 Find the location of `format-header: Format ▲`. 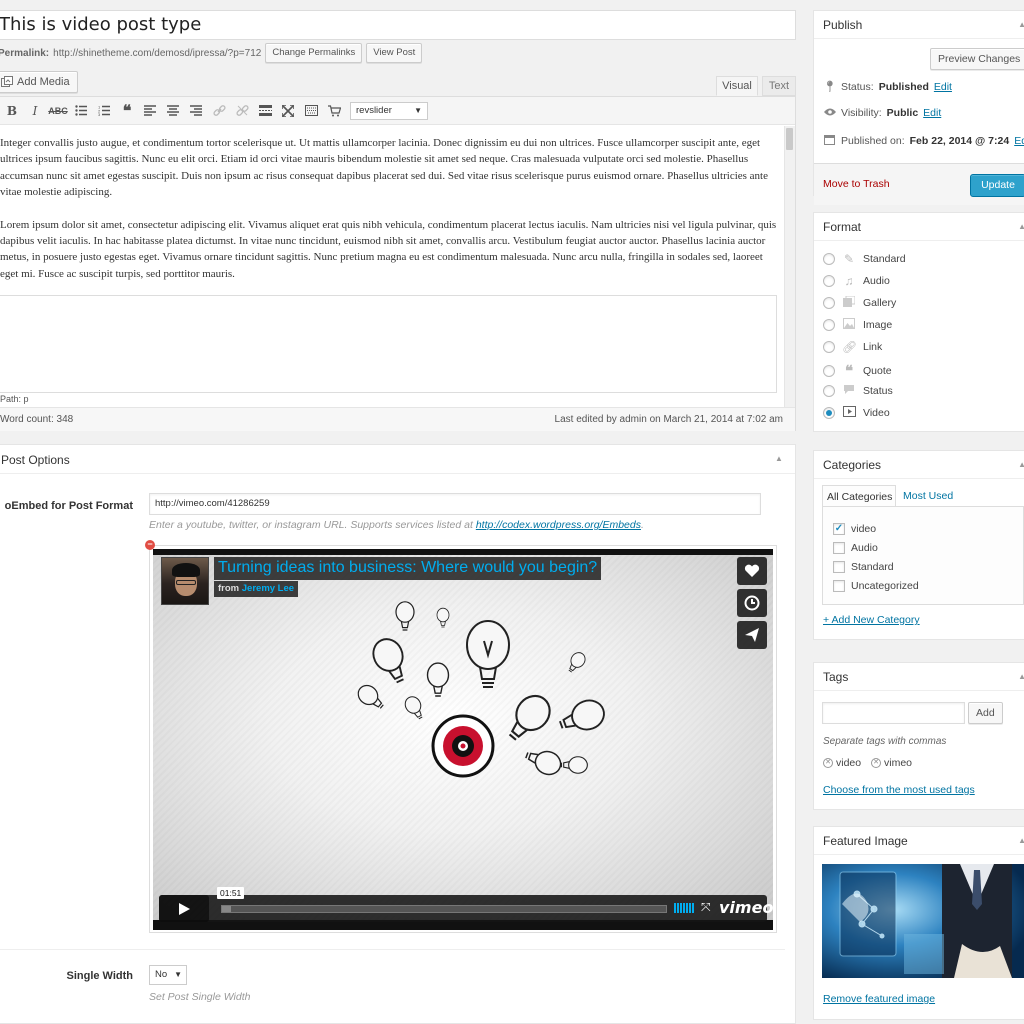

format-header: Format ▲ is located at coordinates (919, 227).